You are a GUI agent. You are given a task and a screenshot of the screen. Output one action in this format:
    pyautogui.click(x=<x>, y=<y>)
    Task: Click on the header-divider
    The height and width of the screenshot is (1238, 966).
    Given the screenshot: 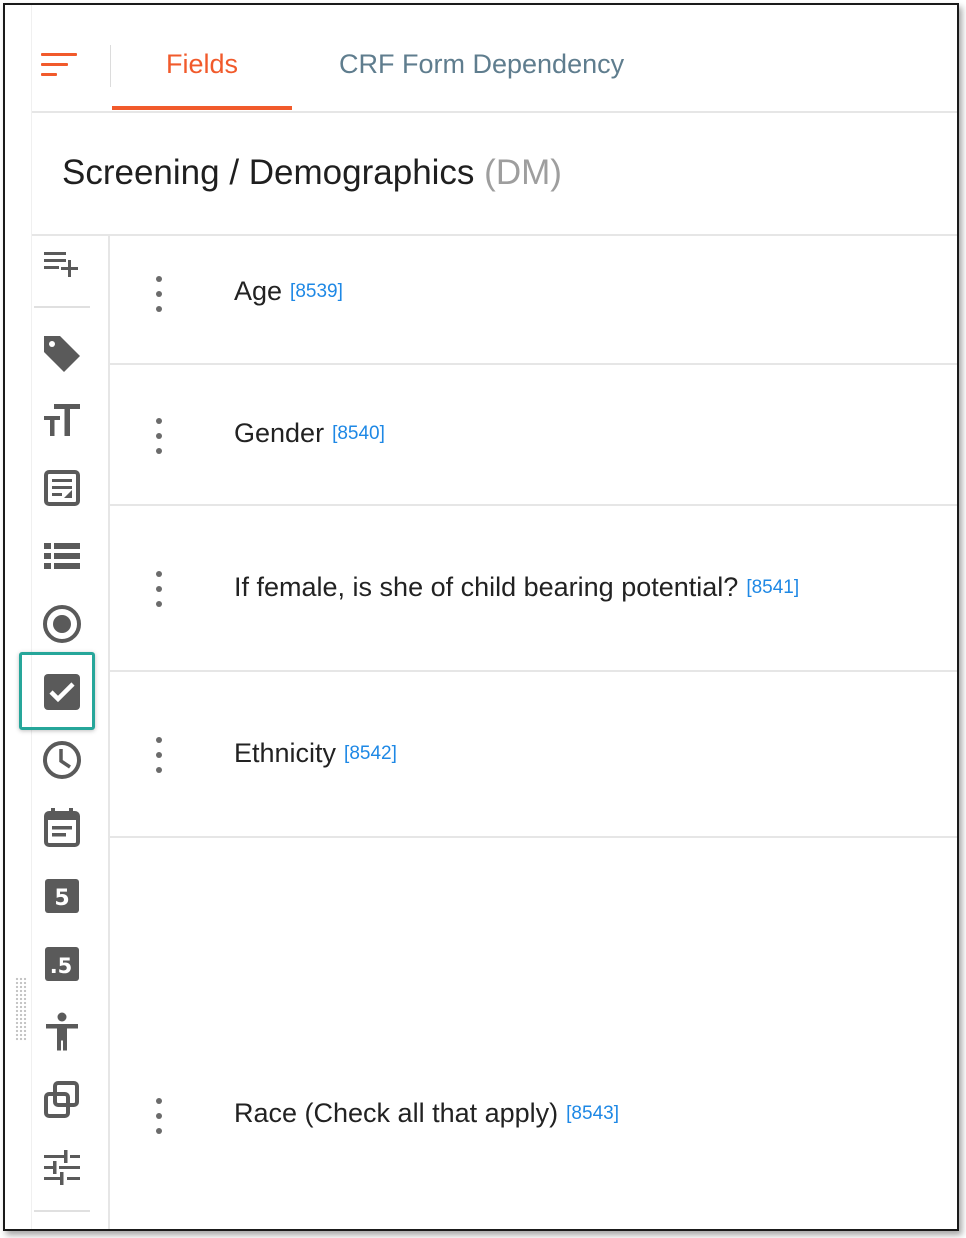 What is the action you would take?
    pyautogui.click(x=110, y=66)
    